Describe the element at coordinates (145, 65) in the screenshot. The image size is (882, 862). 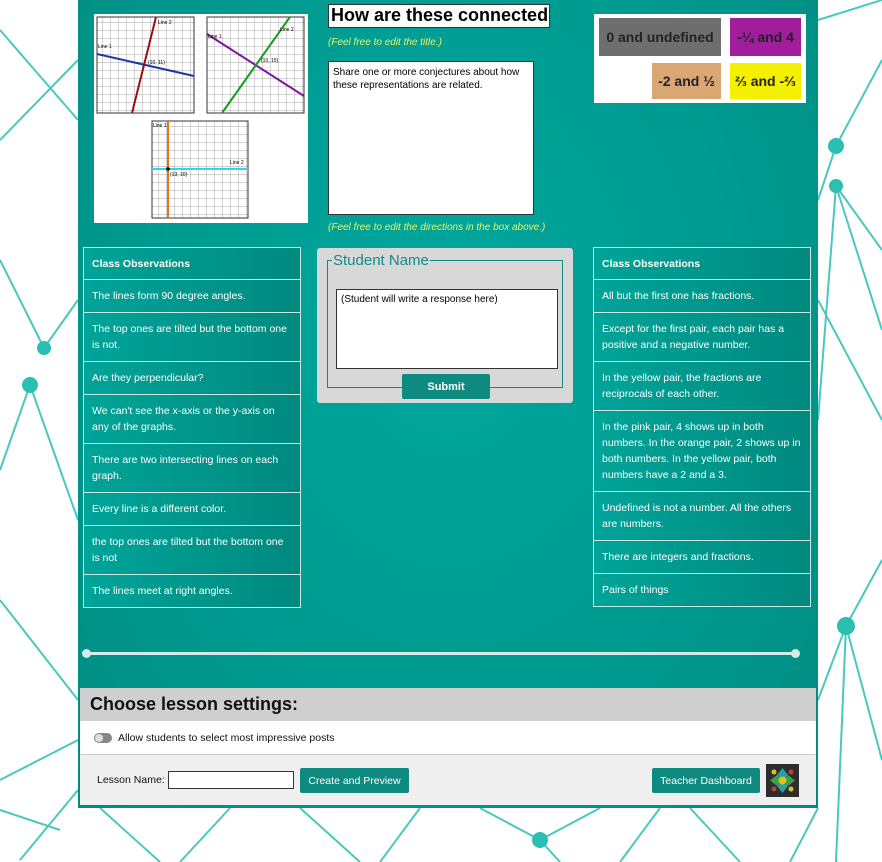
I see `graph-1: Line 1 Line 2 (10, 11)` at that location.